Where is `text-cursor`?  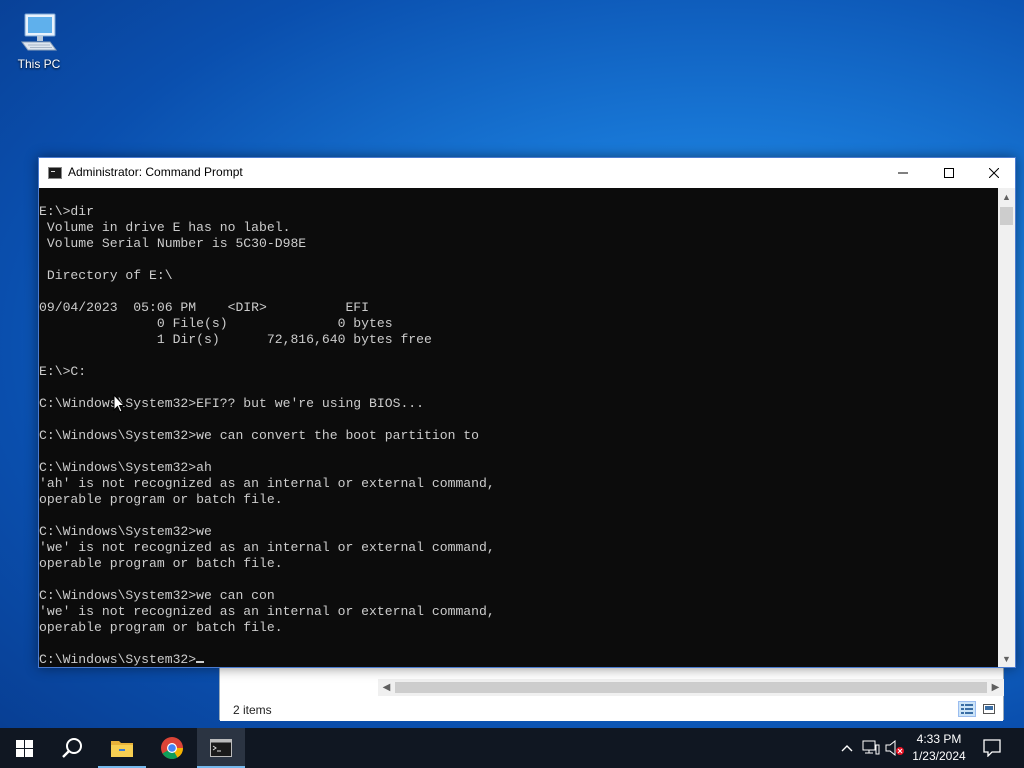 text-cursor is located at coordinates (200, 662).